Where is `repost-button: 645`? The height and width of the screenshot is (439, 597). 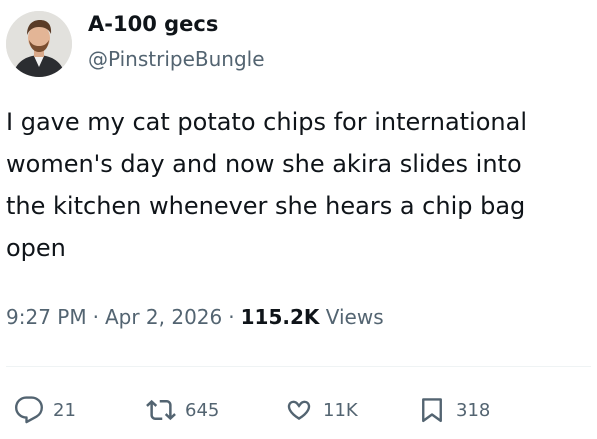 repost-button: 645 is located at coordinates (182, 410).